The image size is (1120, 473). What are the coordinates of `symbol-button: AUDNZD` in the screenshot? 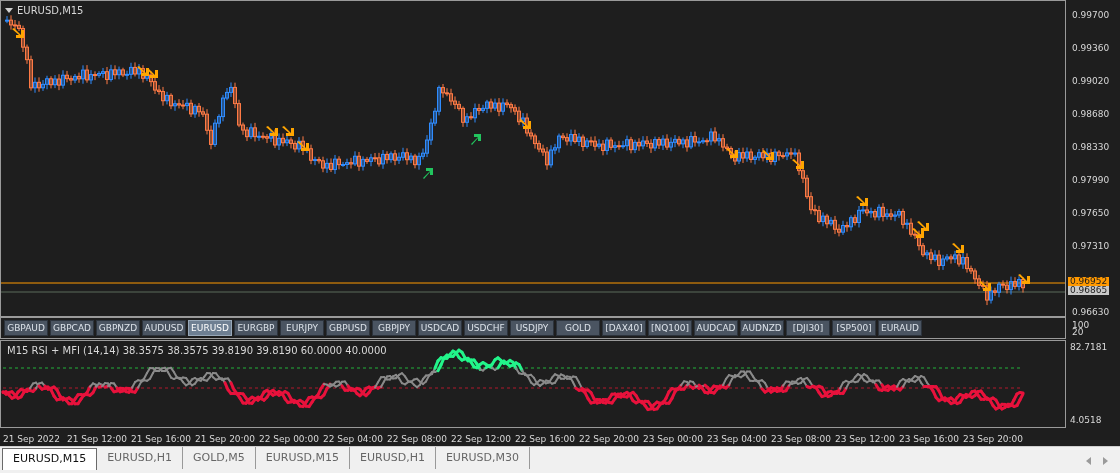 It's located at (762, 328).